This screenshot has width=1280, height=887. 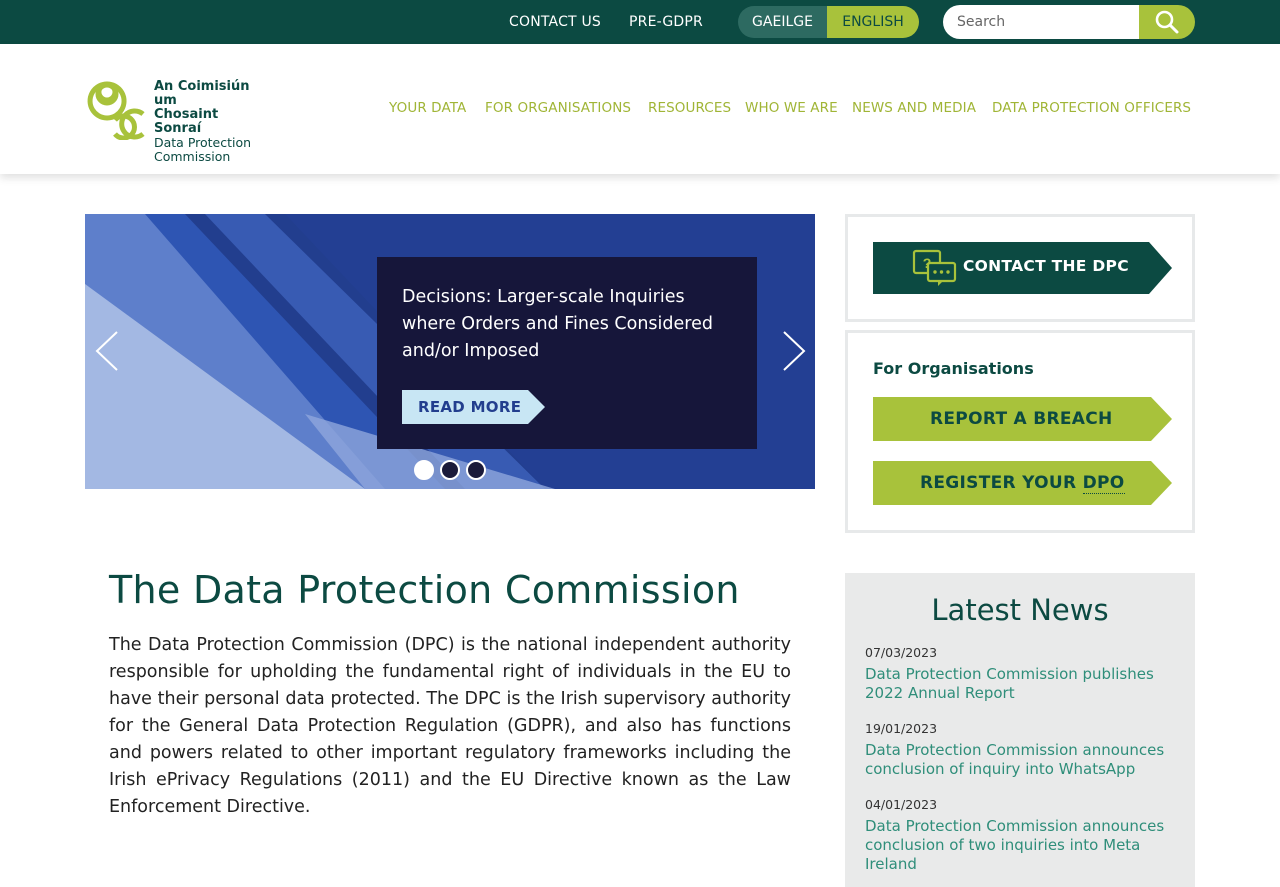 What do you see at coordinates (1041, 22) in the screenshot?
I see `search-input` at bounding box center [1041, 22].